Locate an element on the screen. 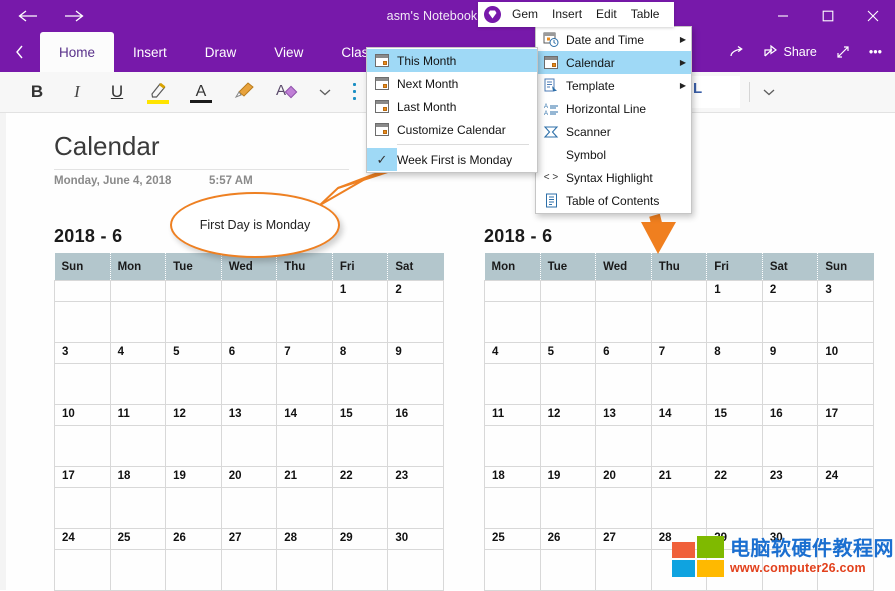  day-cell: 4 is located at coordinates (138, 353).